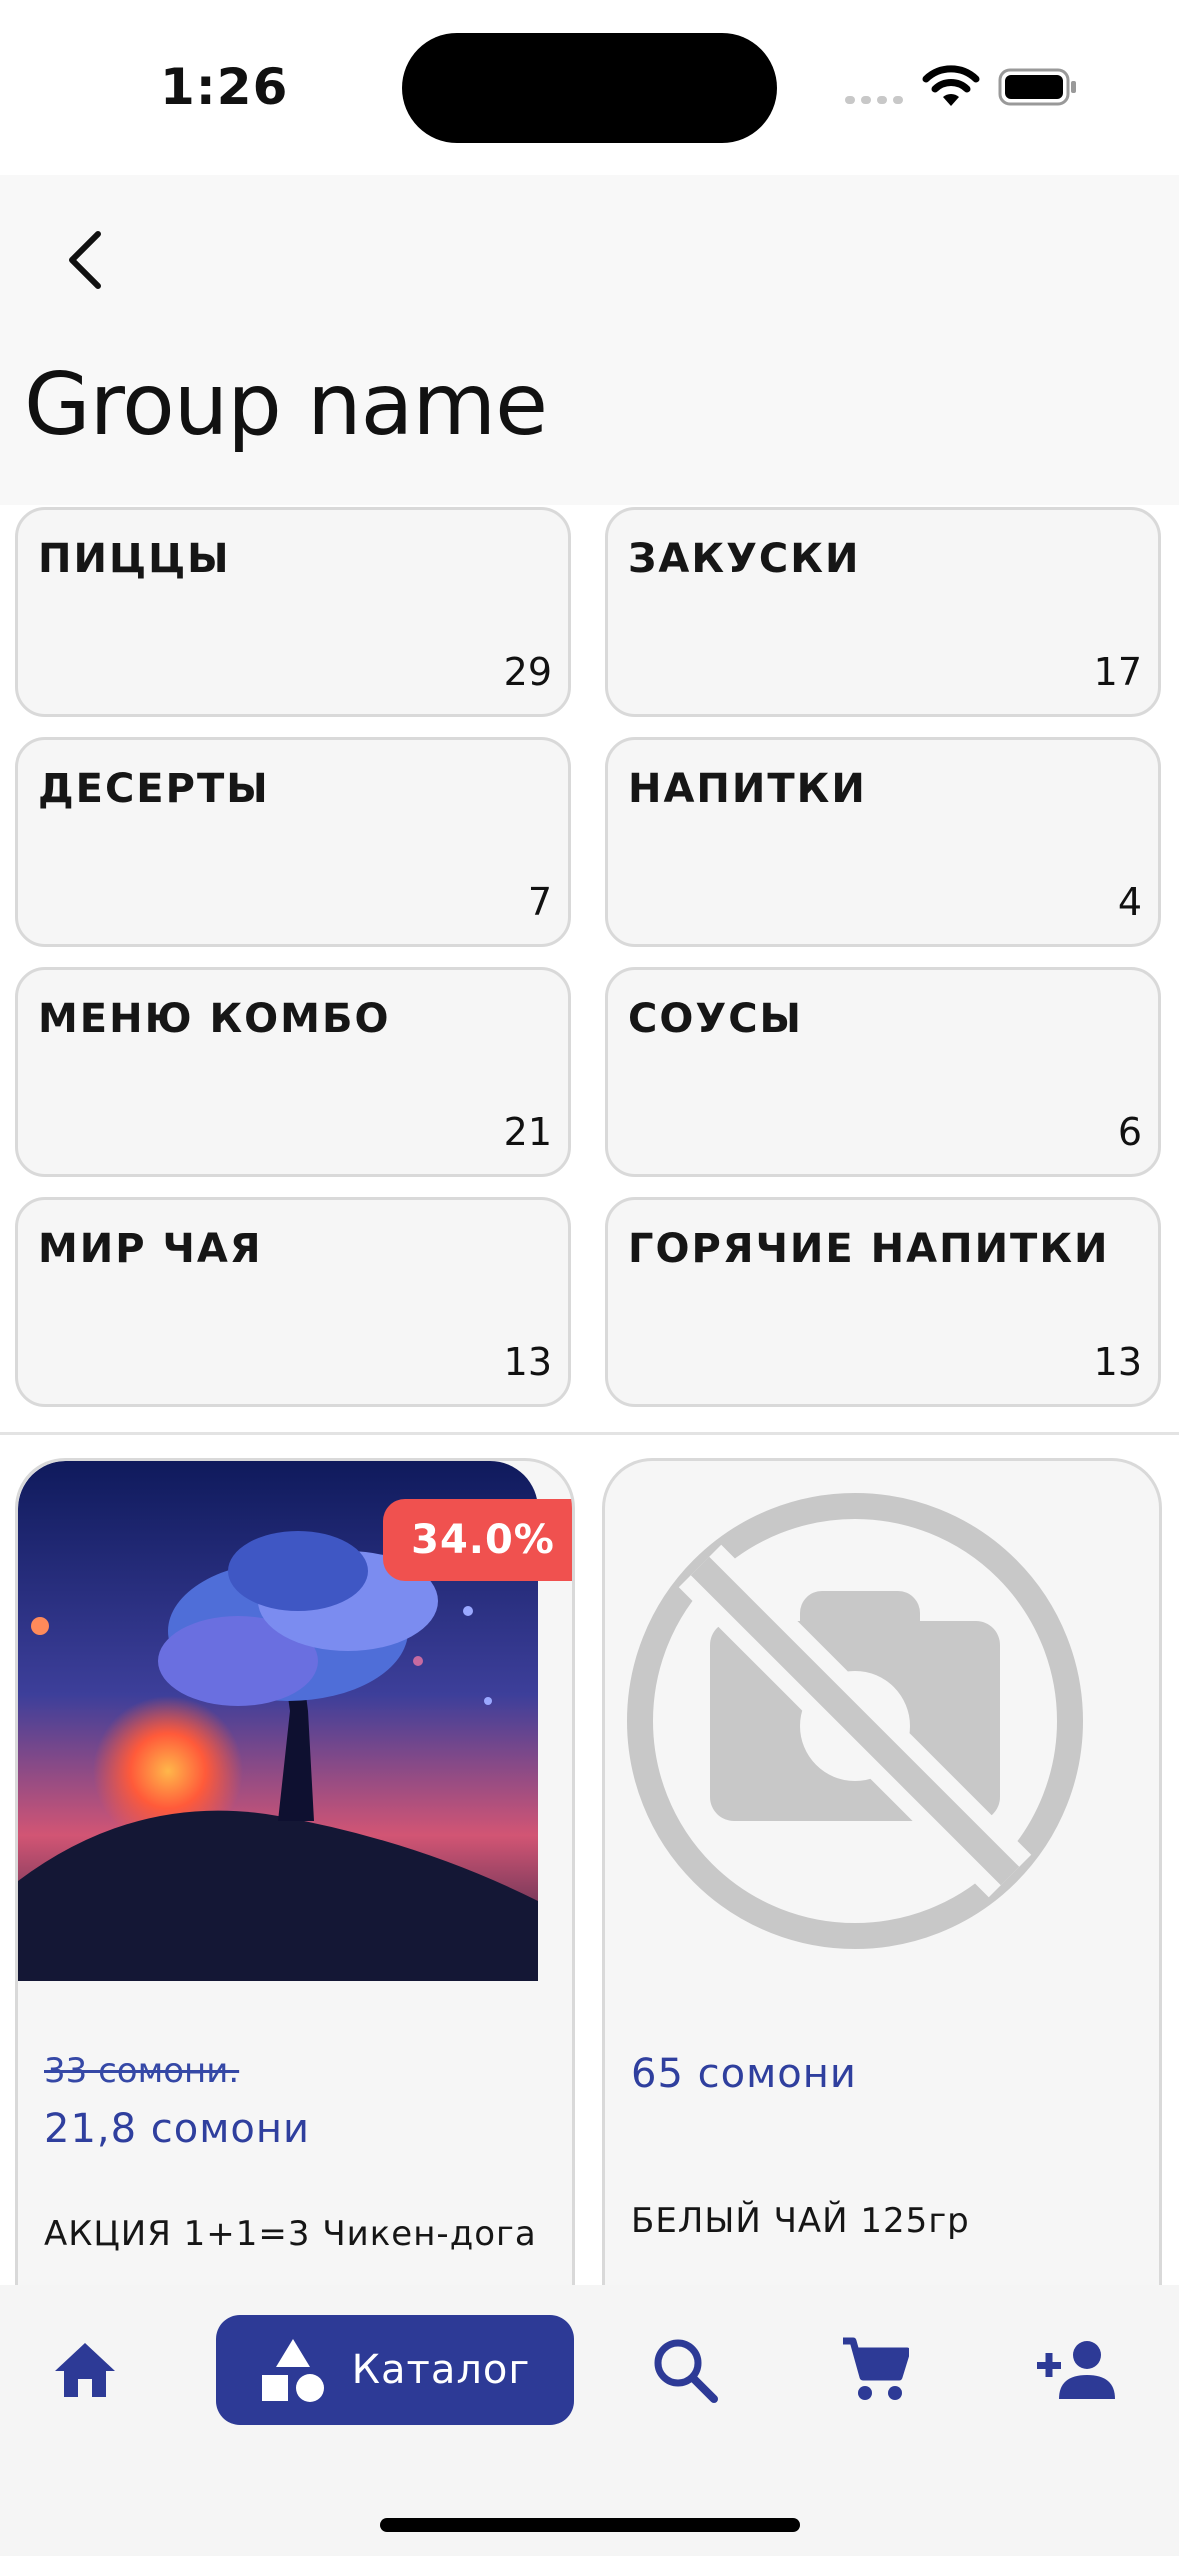  What do you see at coordinates (1129, 1132) in the screenshot?
I see `category-count: 6` at bounding box center [1129, 1132].